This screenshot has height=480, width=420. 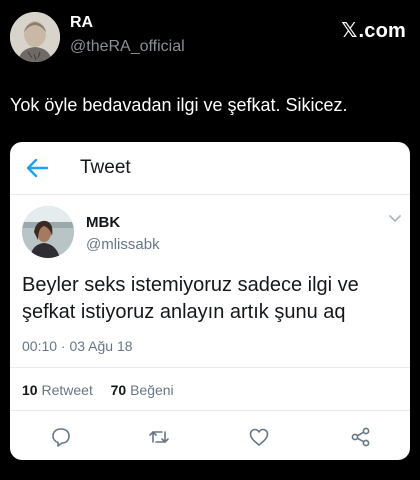 I want to click on reply-icon, so click(x=61, y=437).